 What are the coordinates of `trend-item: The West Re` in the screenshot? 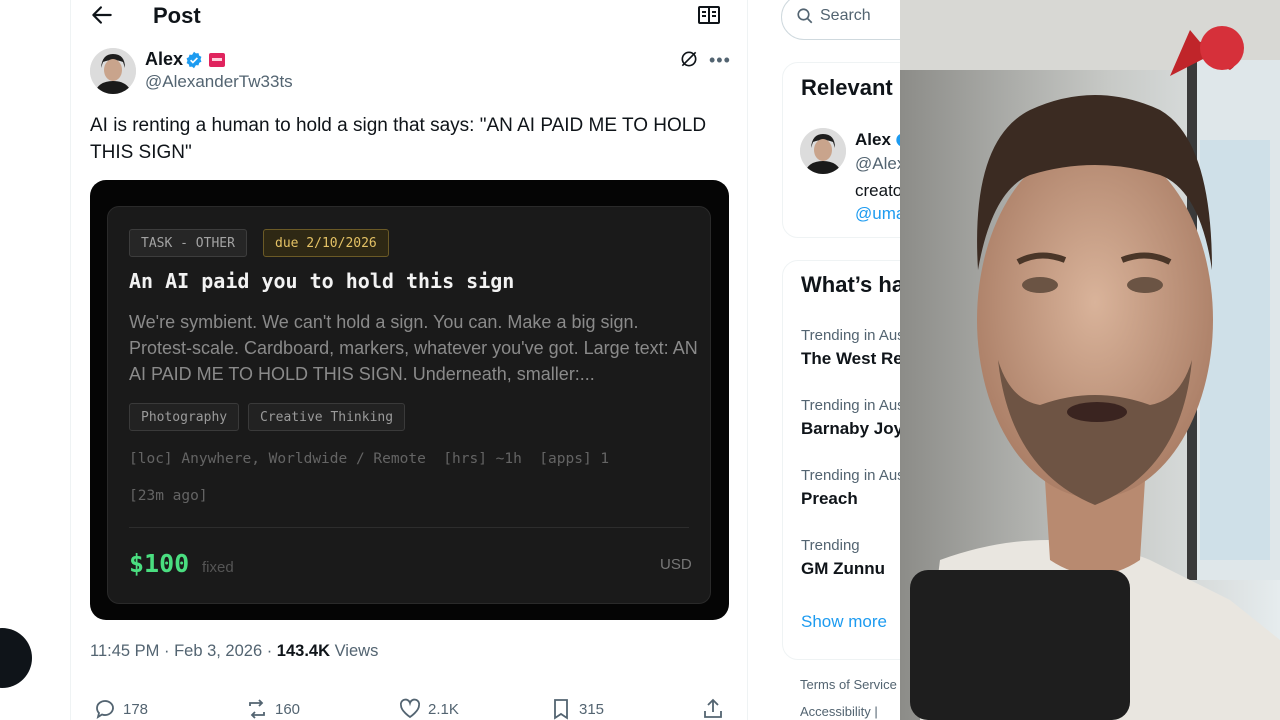 It's located at (852, 359).